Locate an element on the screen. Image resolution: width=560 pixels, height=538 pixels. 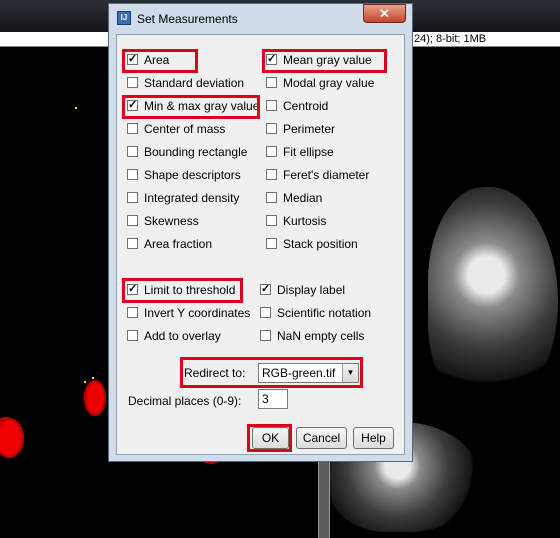
cell-image is located at coordinates (493, 297).